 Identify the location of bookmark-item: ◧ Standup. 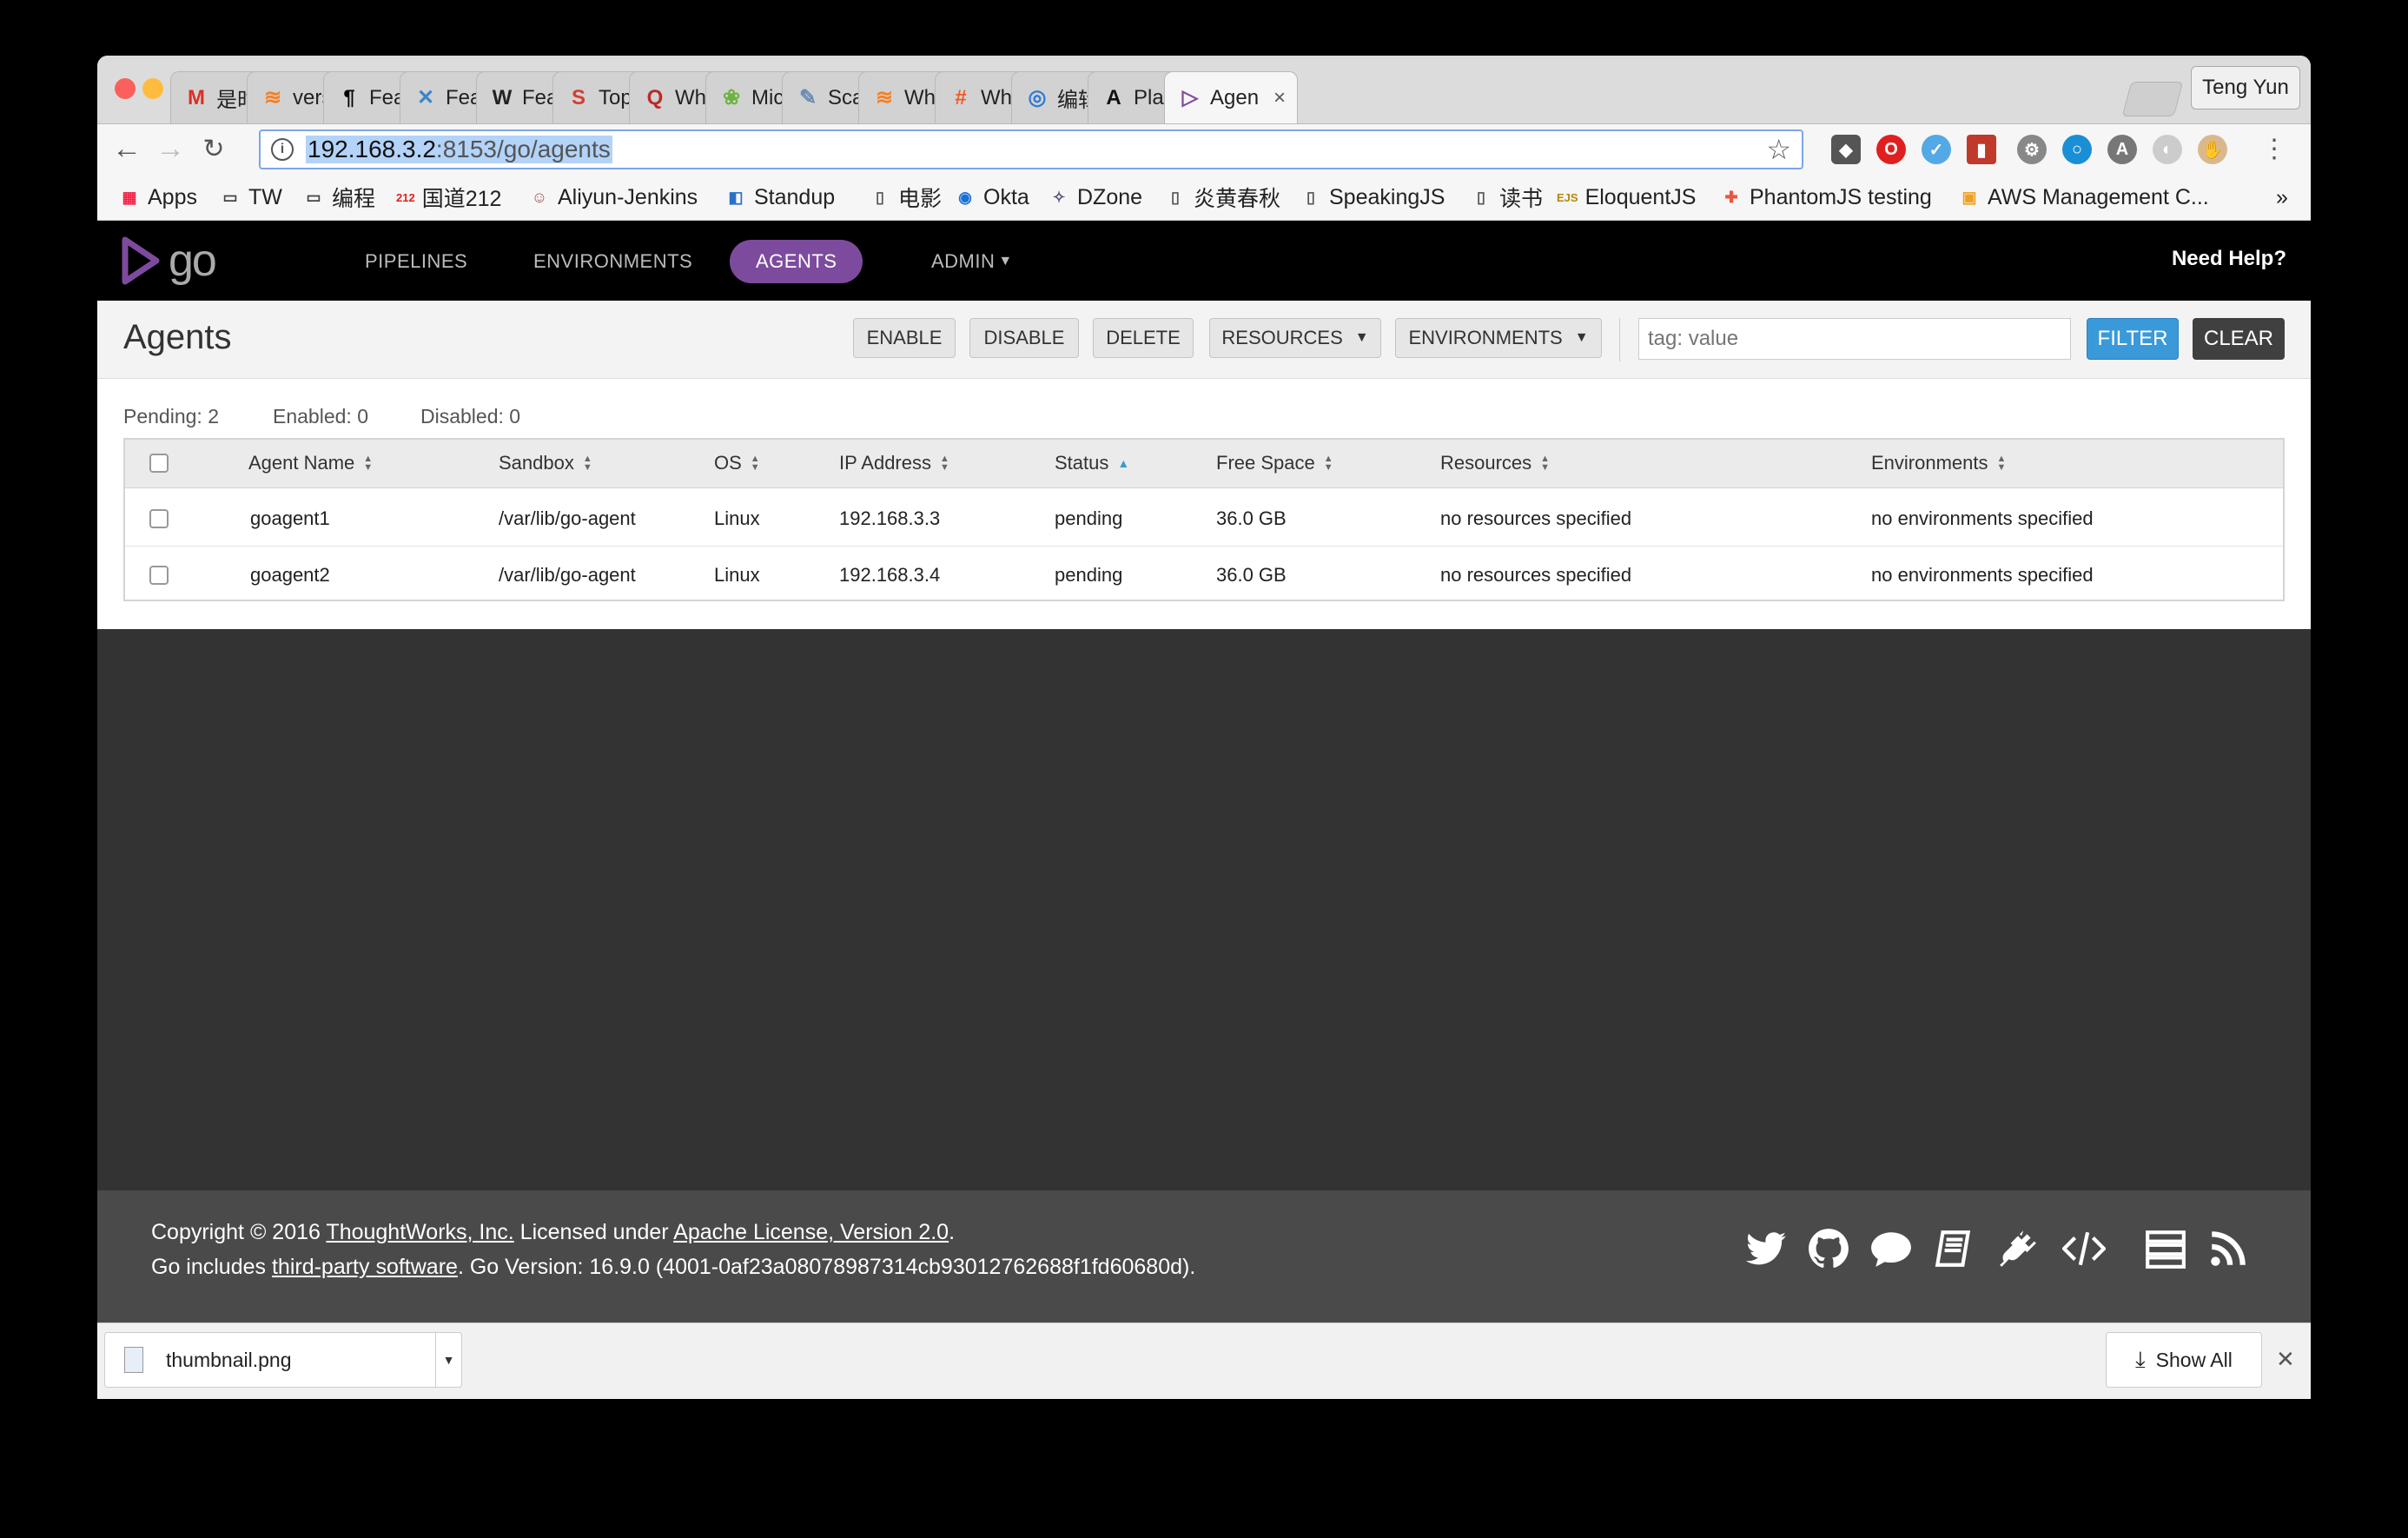
(779, 197).